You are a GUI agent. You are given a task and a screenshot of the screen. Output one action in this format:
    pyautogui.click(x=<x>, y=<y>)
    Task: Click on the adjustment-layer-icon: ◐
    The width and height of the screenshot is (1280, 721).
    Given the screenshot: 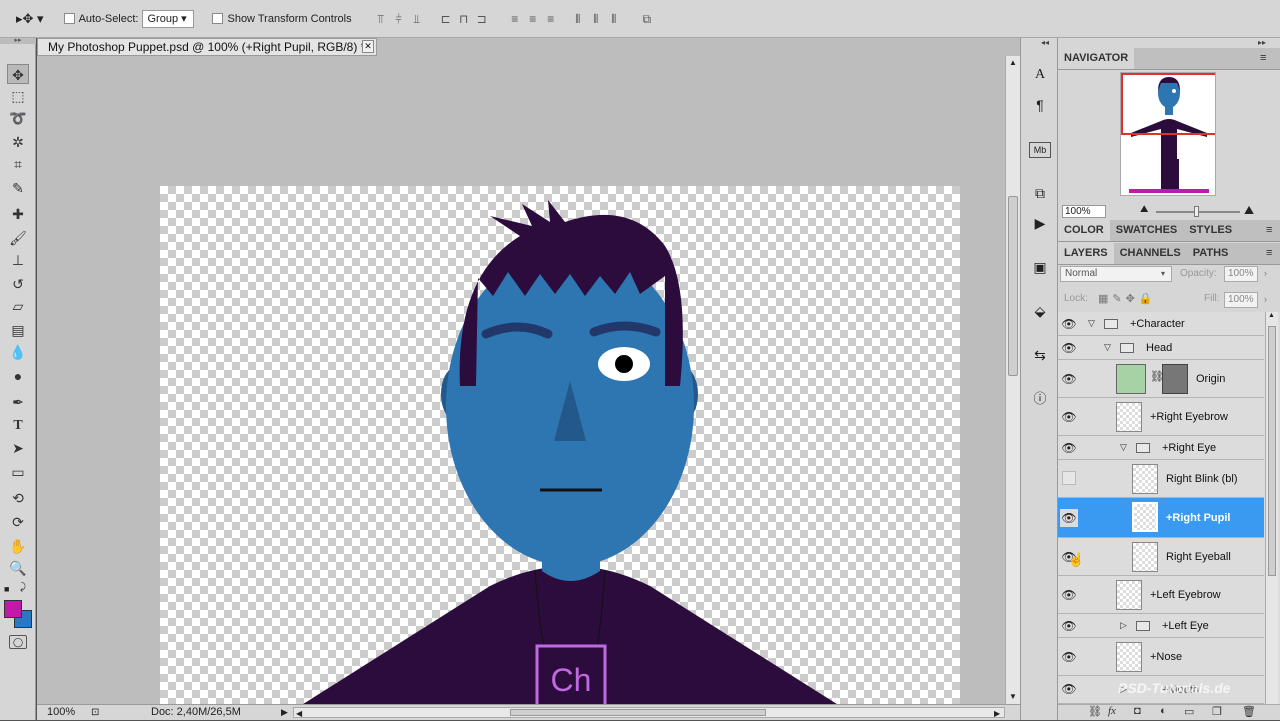 What is the action you would take?
    pyautogui.click(x=1163, y=711)
    